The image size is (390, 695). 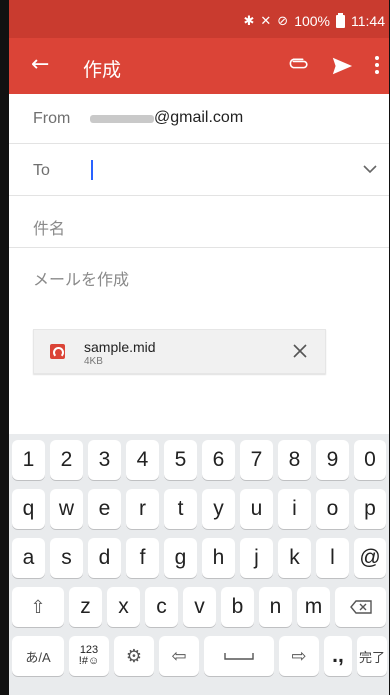 What do you see at coordinates (266, 21) in the screenshot?
I see `vibrate-icon: ✕` at bounding box center [266, 21].